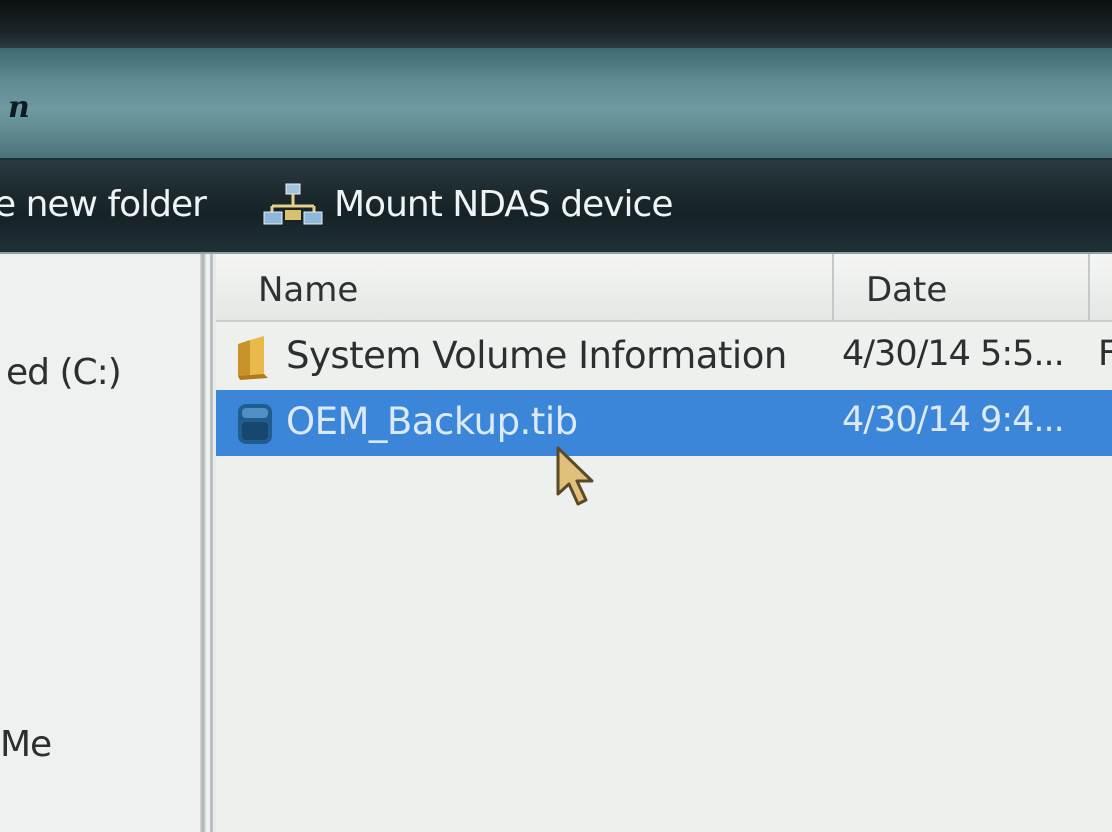  What do you see at coordinates (556, 24) in the screenshot?
I see `monitor-bezel` at bounding box center [556, 24].